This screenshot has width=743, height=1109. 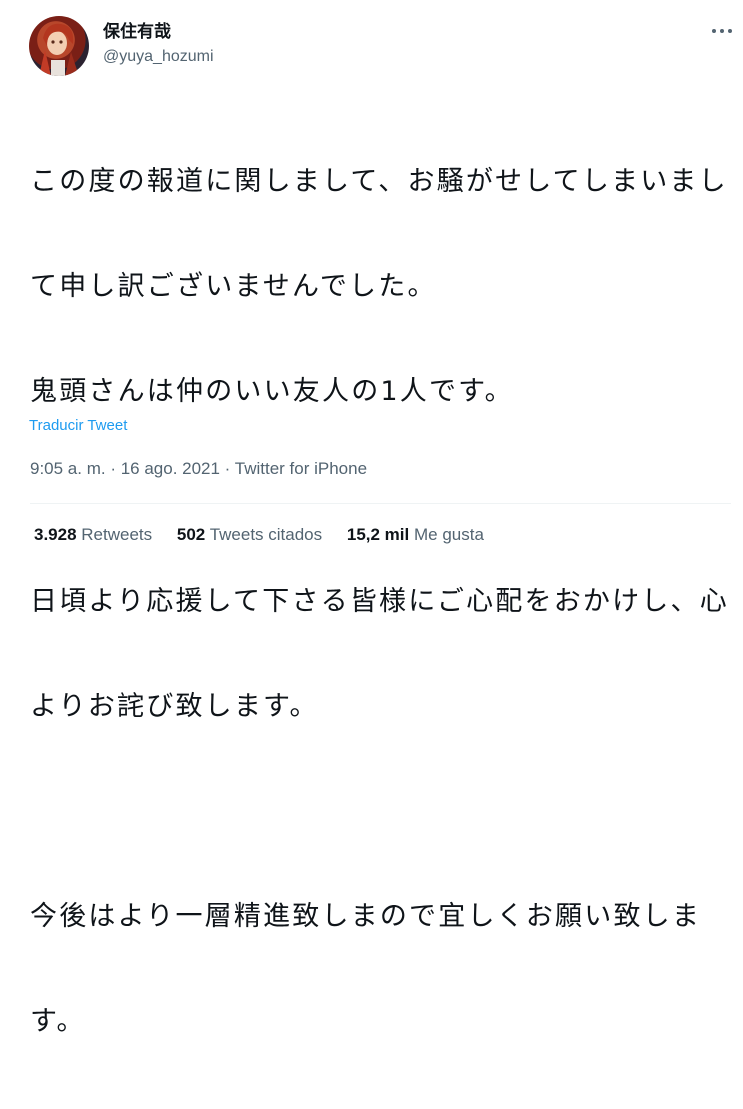 I want to click on quote-tweets-stat: 502 Tweets citados, so click(x=249, y=535).